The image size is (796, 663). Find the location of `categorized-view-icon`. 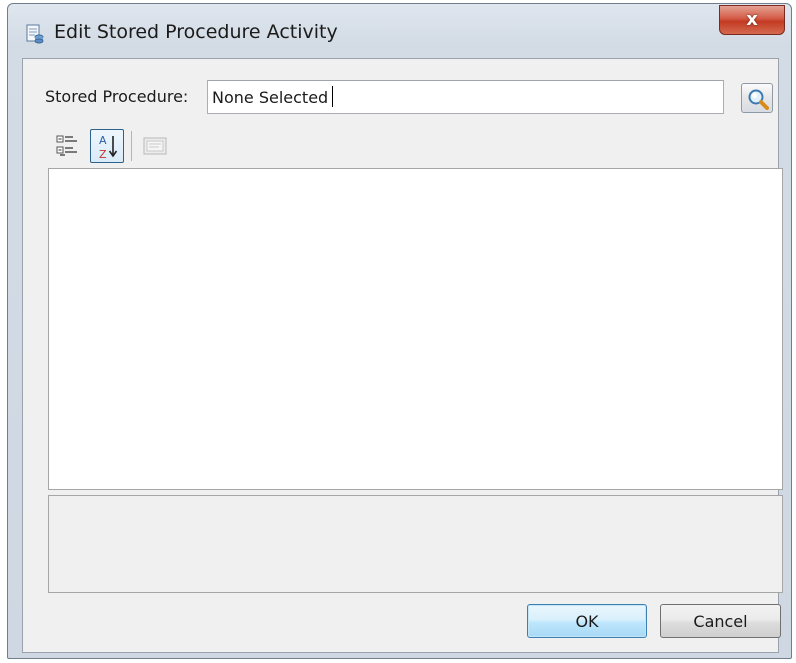

categorized-view-icon is located at coordinates (66, 145).